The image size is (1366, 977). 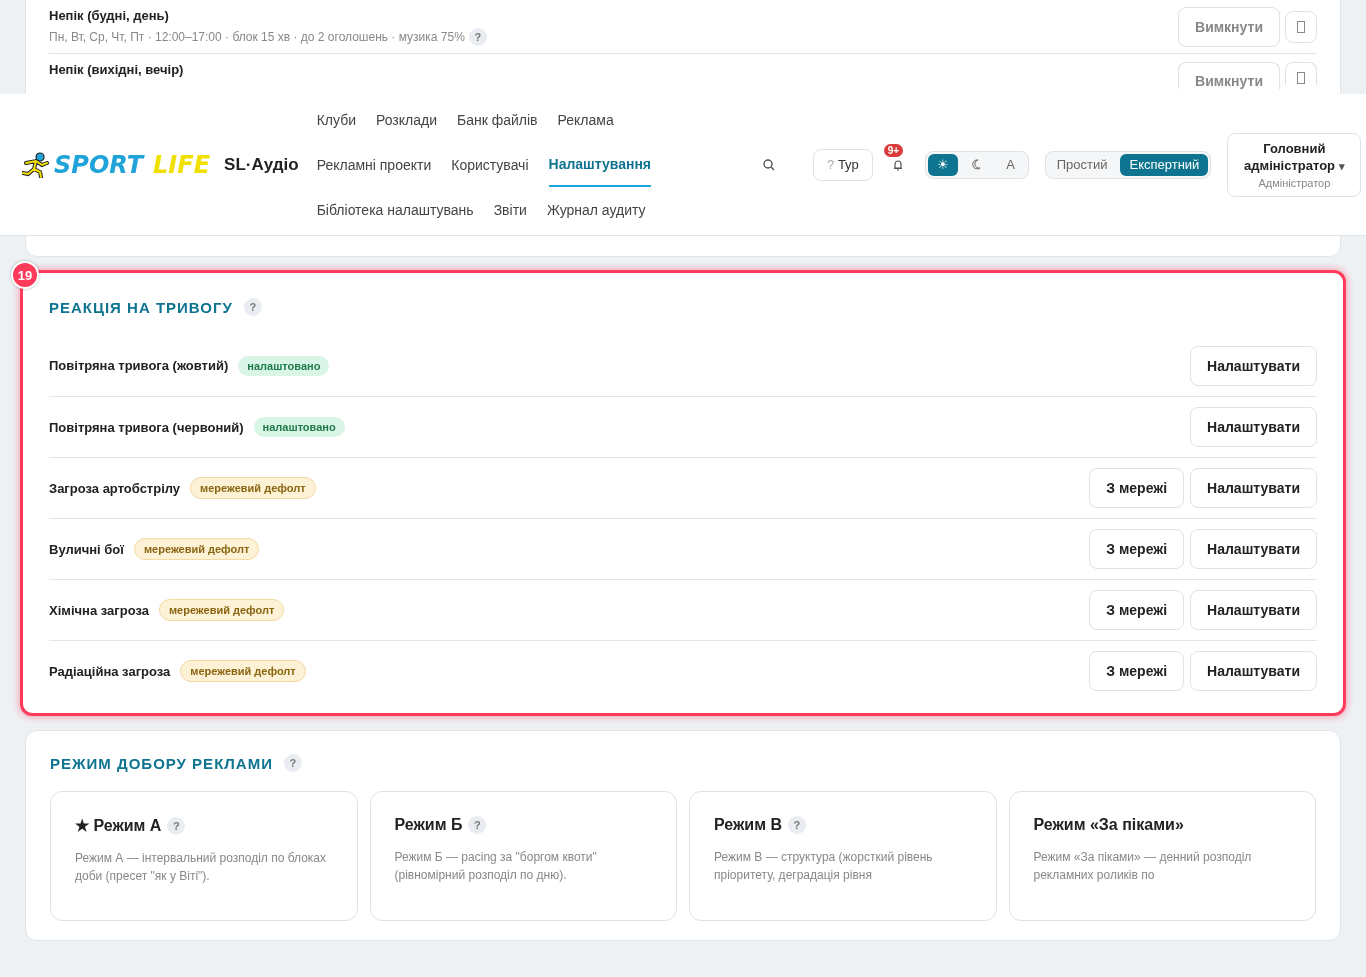 I want to click on nav-link: Налаштування, so click(x=600, y=164).